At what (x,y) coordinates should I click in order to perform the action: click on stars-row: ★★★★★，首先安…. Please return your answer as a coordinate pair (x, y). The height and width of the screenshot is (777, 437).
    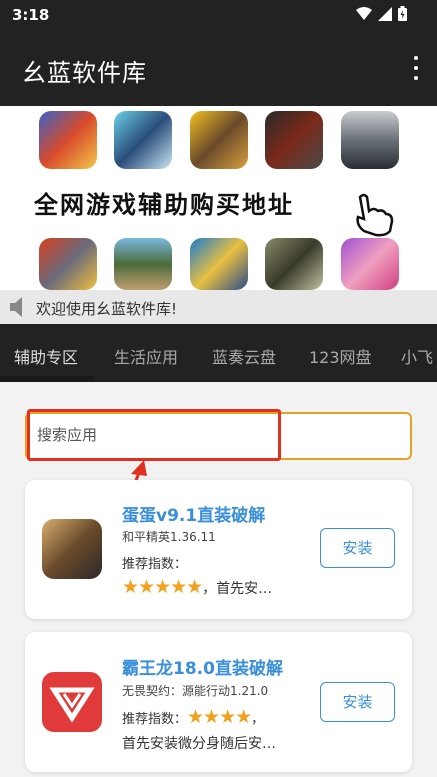
    Looking at the image, I should click on (197, 587).